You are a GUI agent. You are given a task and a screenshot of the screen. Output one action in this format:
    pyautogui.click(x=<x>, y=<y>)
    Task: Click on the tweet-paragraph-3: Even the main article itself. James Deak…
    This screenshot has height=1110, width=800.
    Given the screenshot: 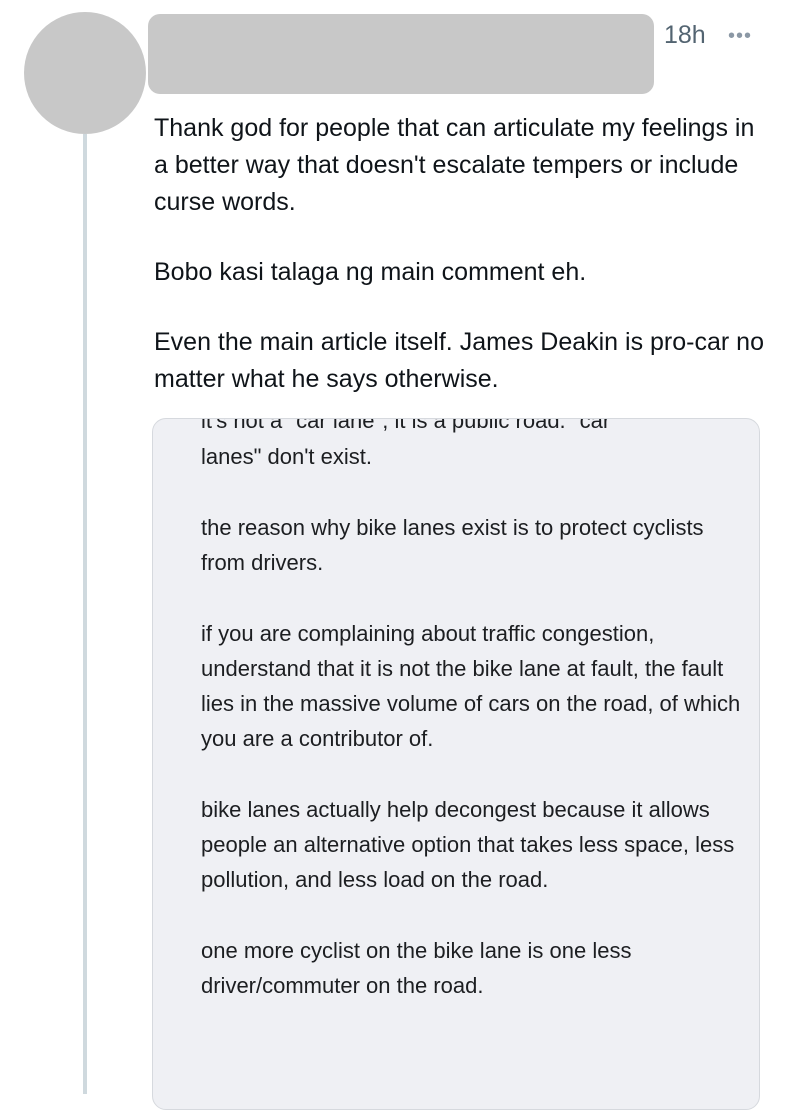 What is the action you would take?
    pyautogui.click(x=459, y=360)
    